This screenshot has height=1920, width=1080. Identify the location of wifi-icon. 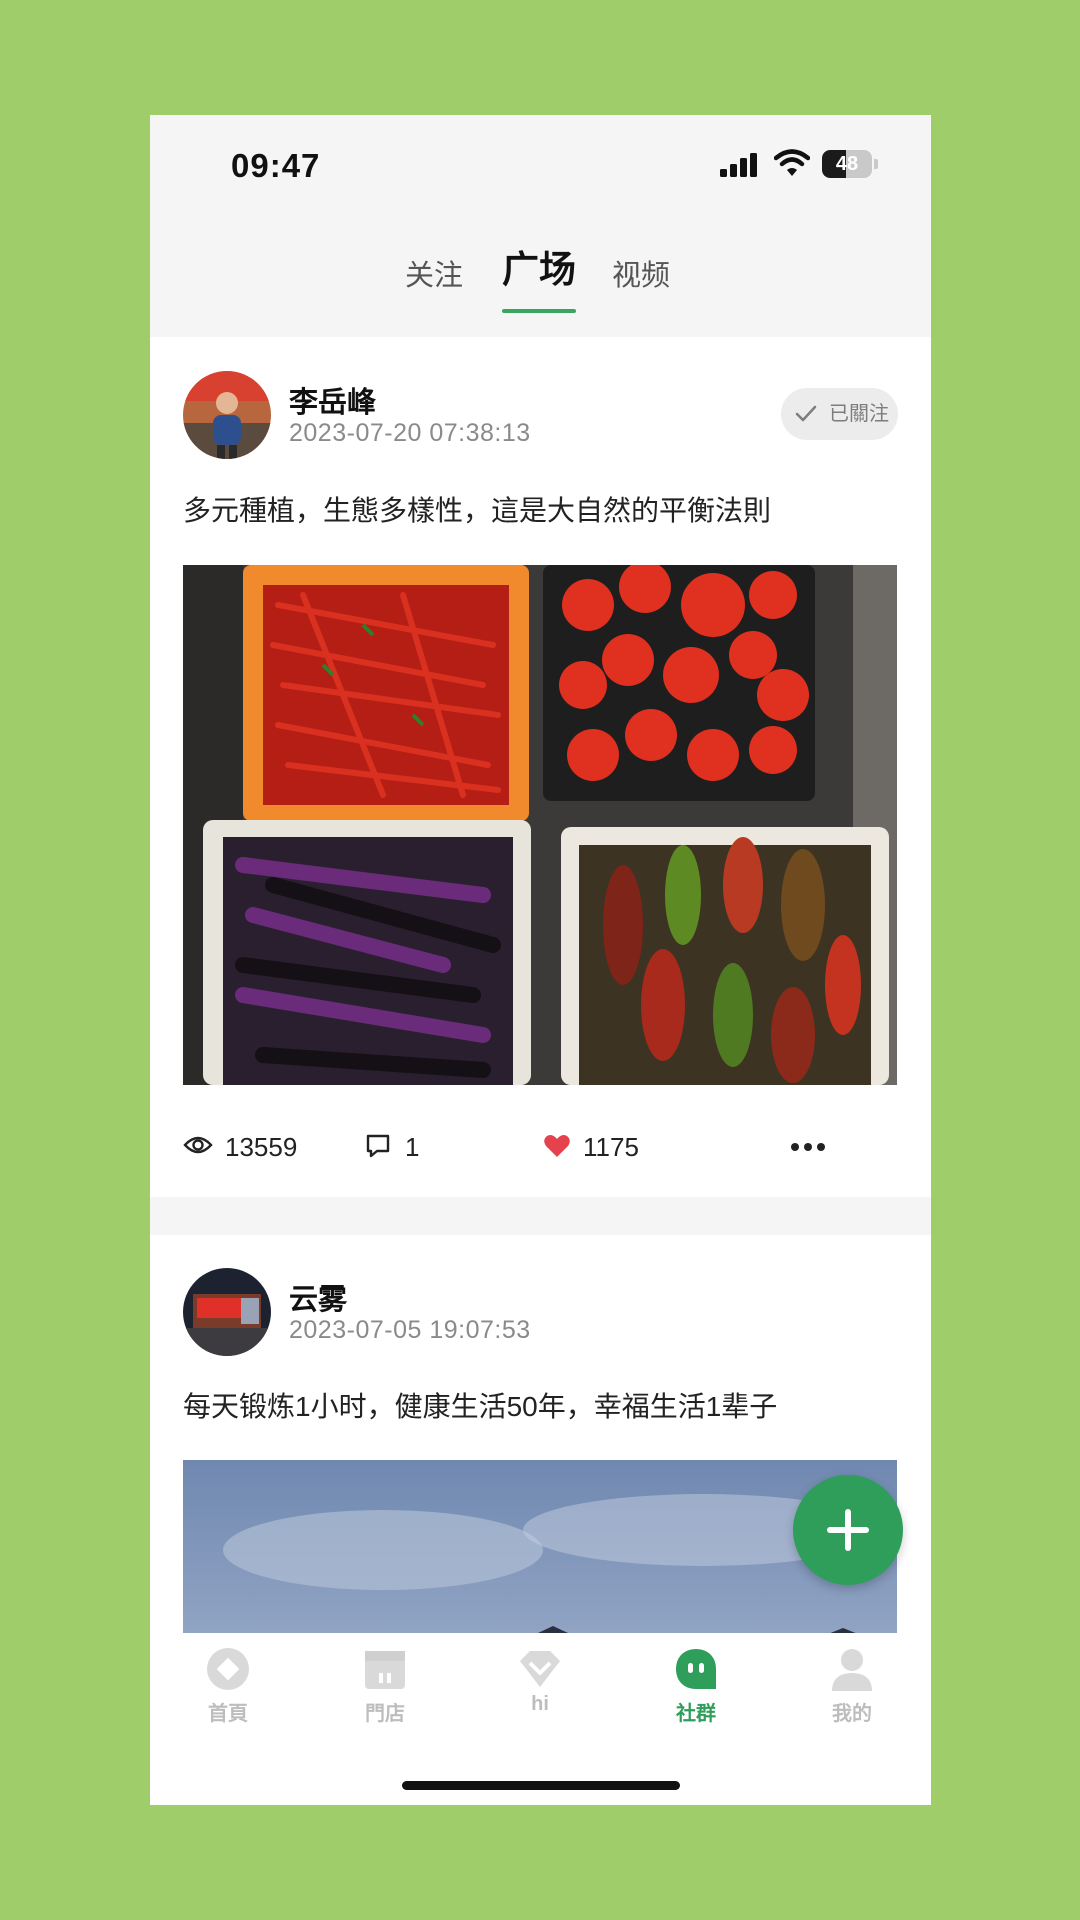
(792, 162).